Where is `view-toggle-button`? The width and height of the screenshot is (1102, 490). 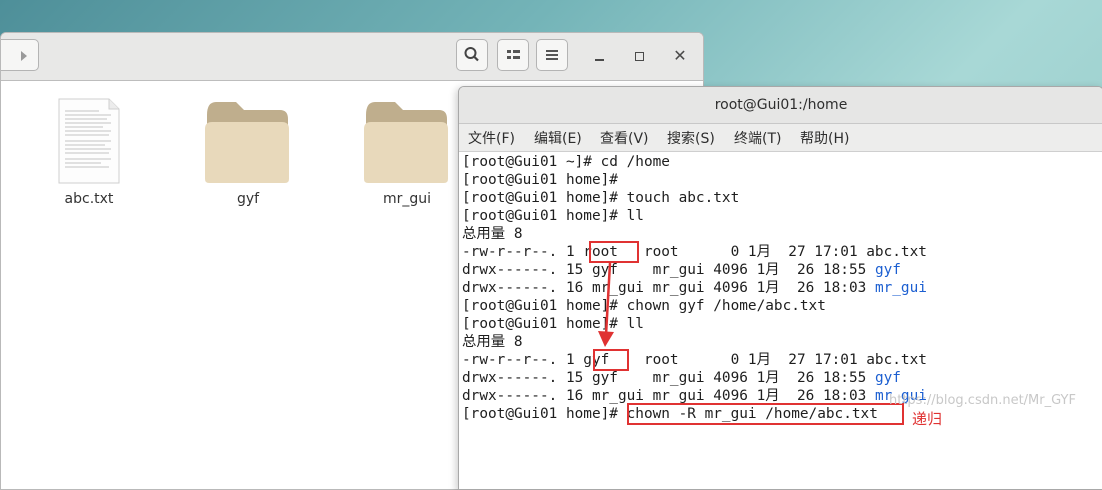
view-toggle-button is located at coordinates (513, 55).